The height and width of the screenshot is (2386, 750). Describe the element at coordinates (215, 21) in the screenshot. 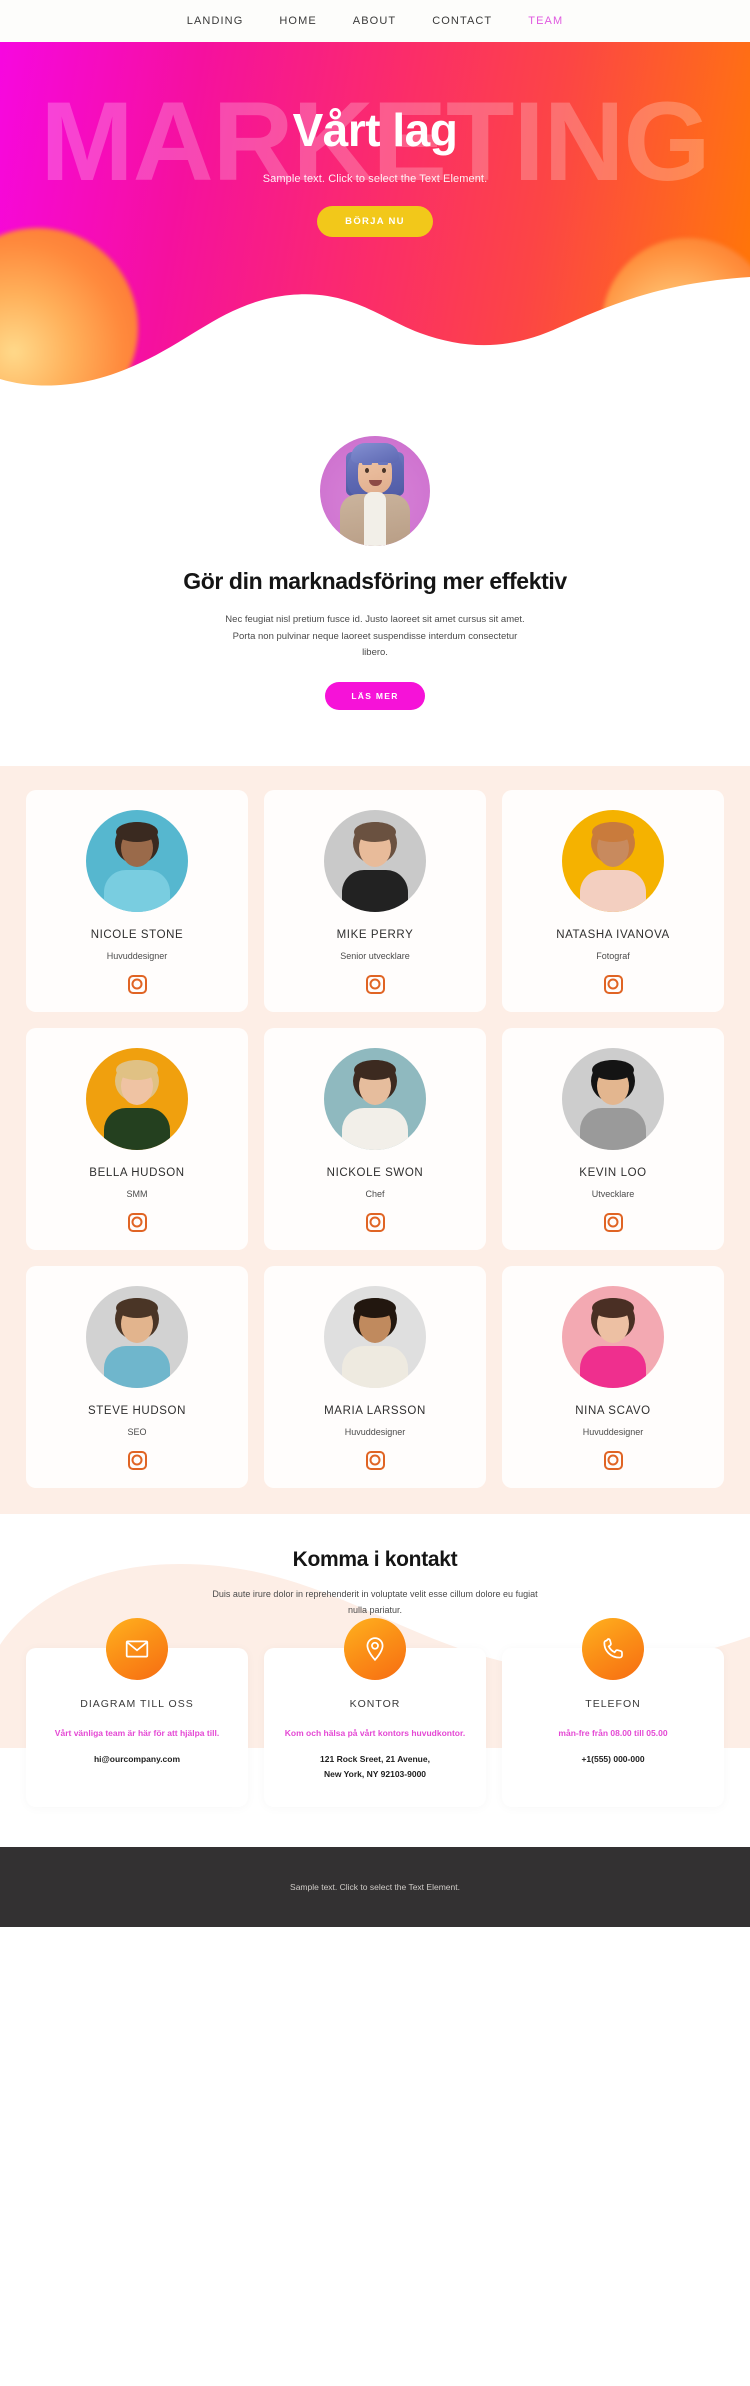

I see `nav-item-landing: LANDING` at that location.